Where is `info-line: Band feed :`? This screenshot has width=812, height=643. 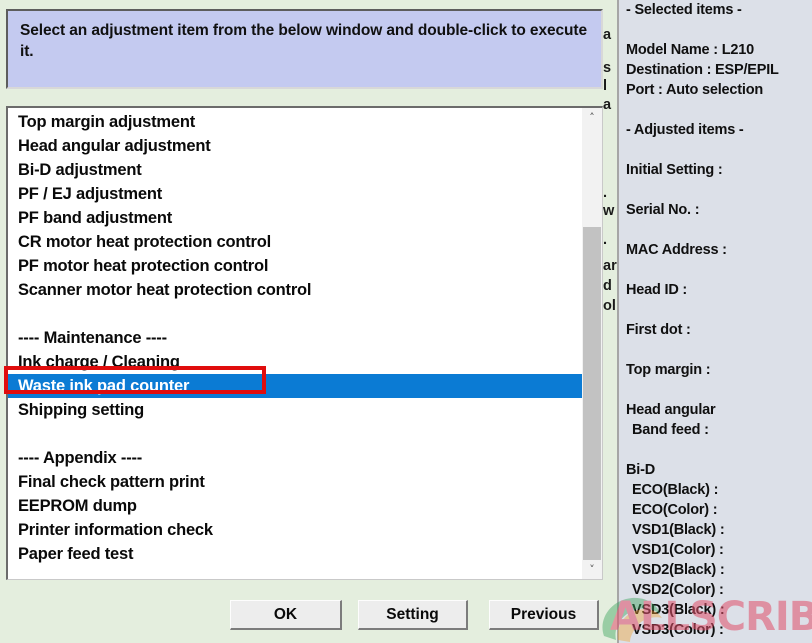
info-line: Band feed : is located at coordinates (670, 430).